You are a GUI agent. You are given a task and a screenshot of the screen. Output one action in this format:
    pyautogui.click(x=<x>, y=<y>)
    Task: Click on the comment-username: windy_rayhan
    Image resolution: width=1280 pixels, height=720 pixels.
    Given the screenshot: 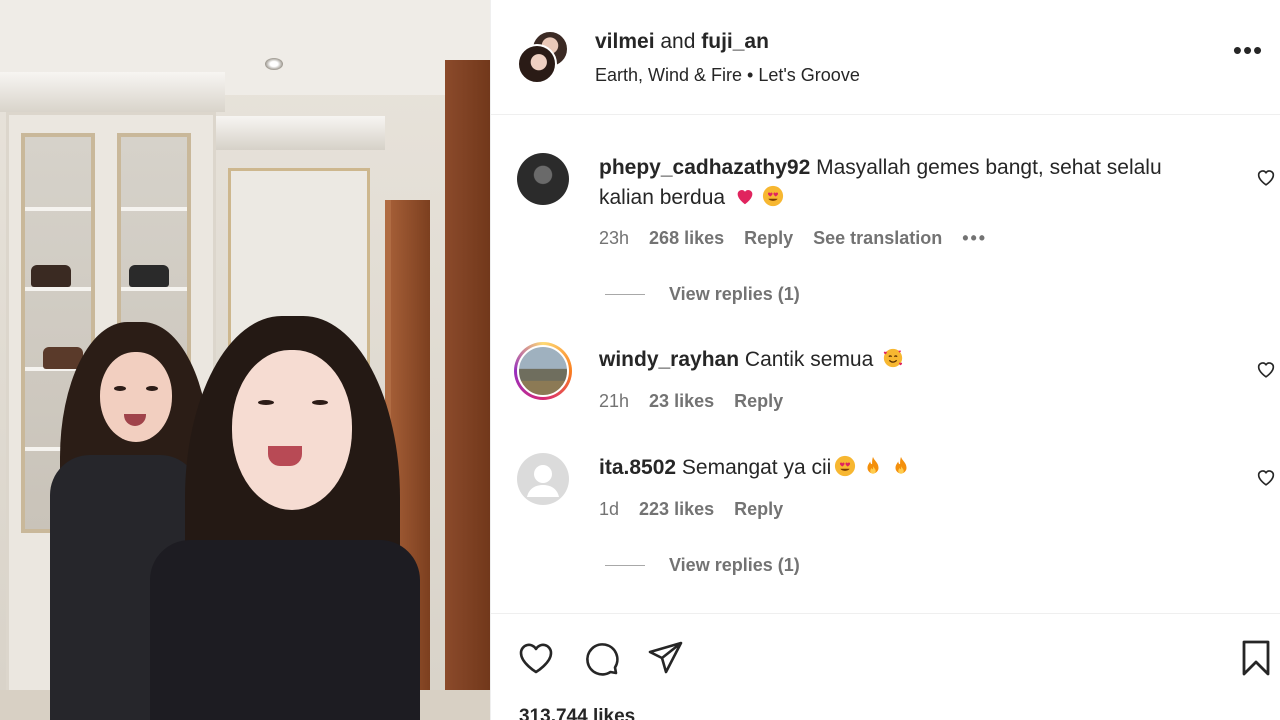 What is the action you would take?
    pyautogui.click(x=669, y=359)
    